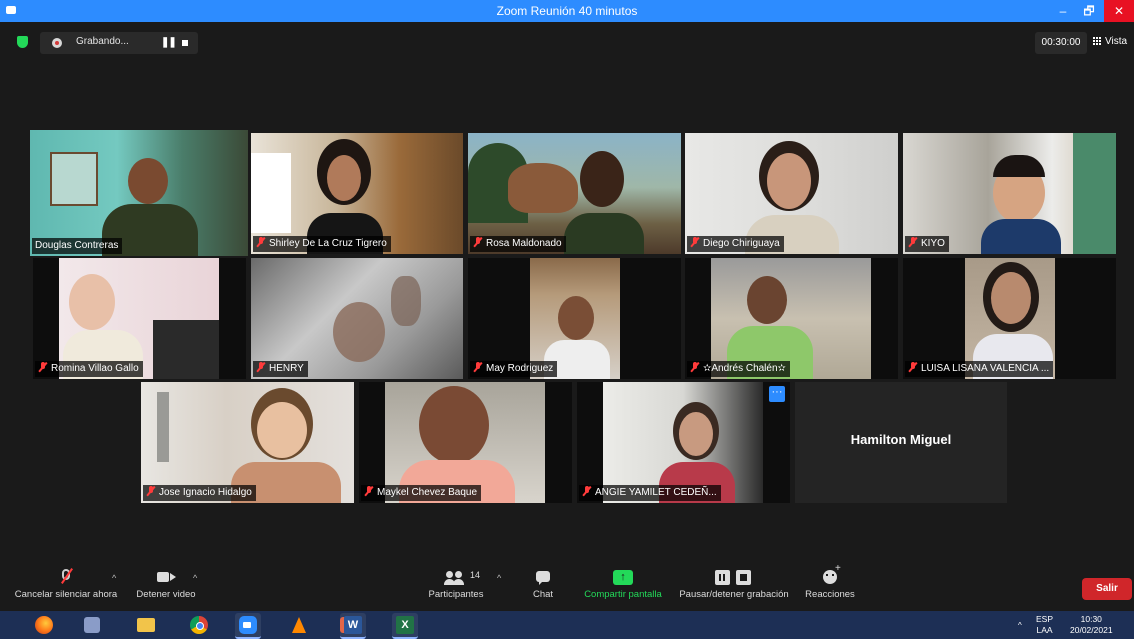 The image size is (1134, 639). I want to click on participant-name: Hamilton Miguel, so click(901, 439).